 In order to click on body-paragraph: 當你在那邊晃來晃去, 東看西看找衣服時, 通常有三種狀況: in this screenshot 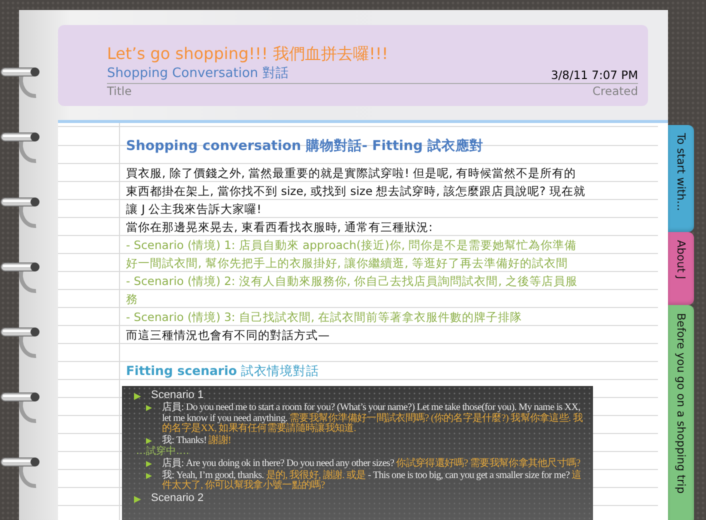, I will do `click(280, 227)`.